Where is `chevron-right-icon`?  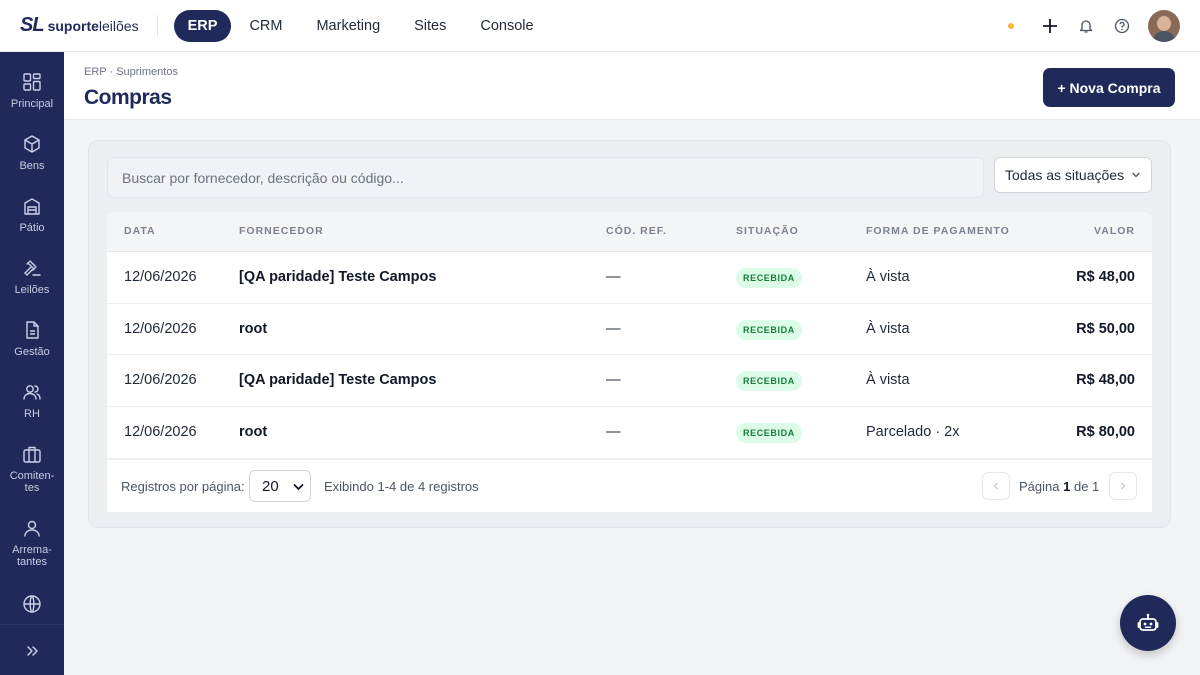
chevron-right-icon is located at coordinates (1123, 486).